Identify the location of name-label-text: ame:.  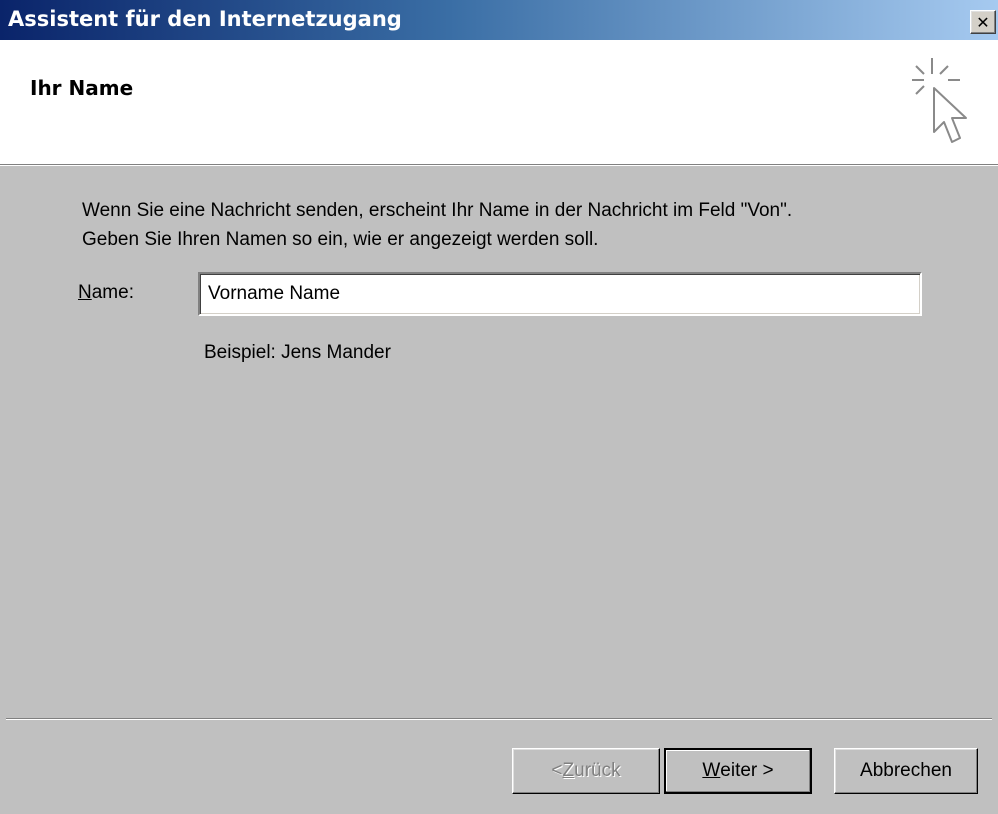
(112, 292).